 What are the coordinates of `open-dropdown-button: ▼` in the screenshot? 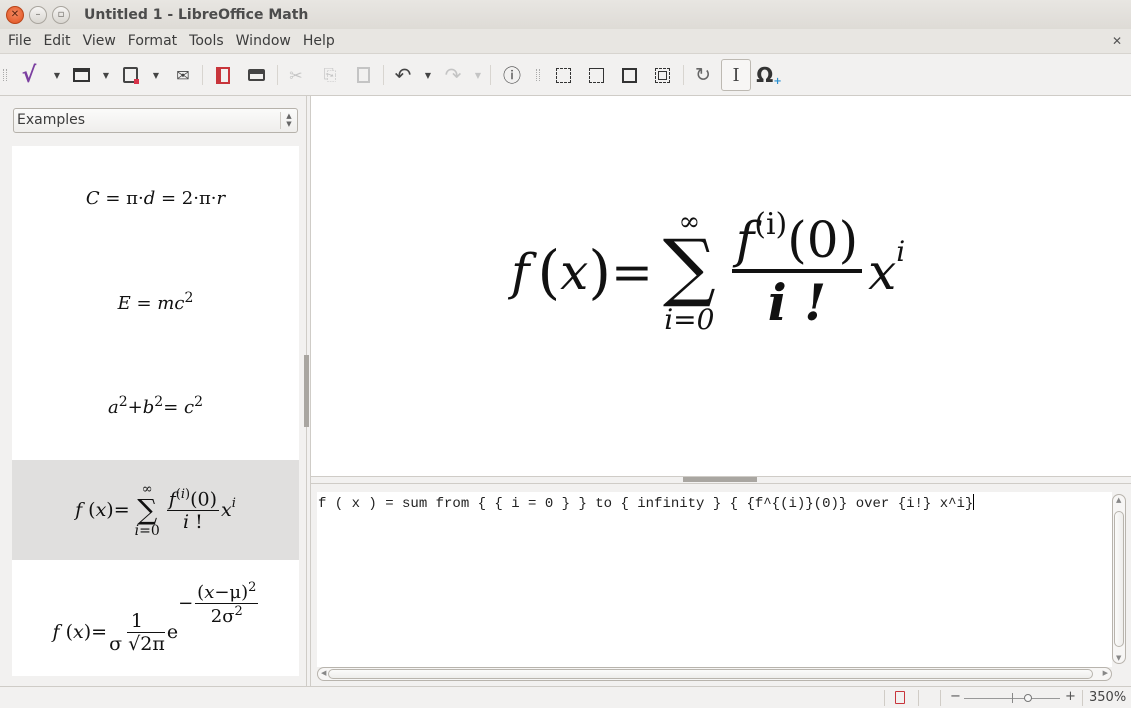 It's located at (106, 75).